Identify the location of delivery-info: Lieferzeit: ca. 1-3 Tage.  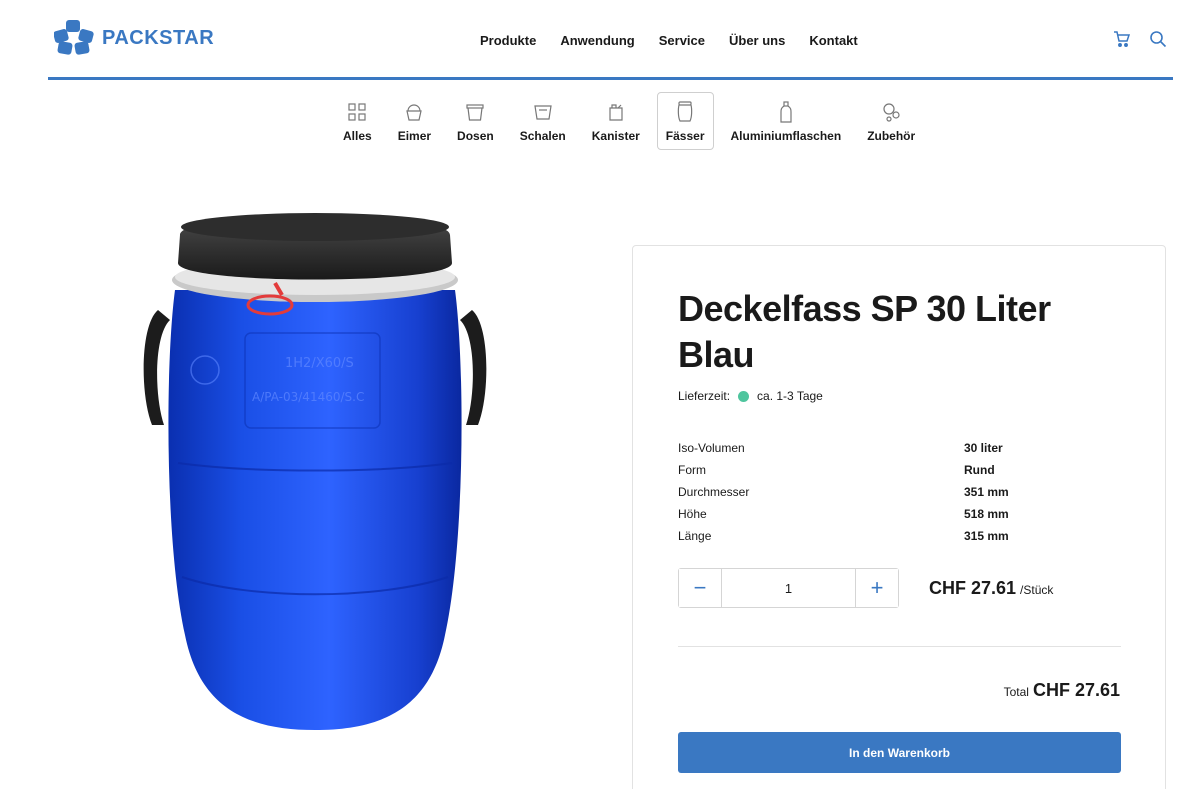
(750, 396).